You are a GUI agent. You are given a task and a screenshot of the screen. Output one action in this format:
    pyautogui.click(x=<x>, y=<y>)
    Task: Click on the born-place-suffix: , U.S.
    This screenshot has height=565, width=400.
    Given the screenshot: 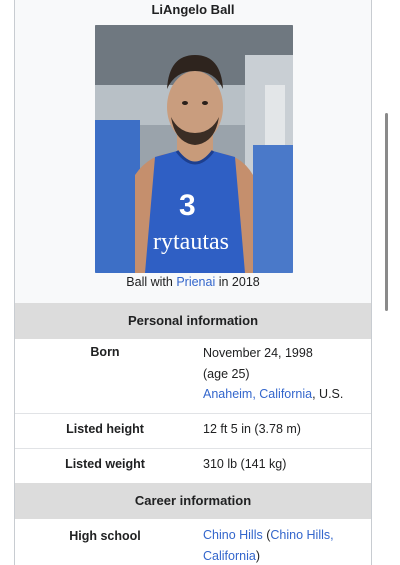 What is the action you would take?
    pyautogui.click(x=328, y=394)
    